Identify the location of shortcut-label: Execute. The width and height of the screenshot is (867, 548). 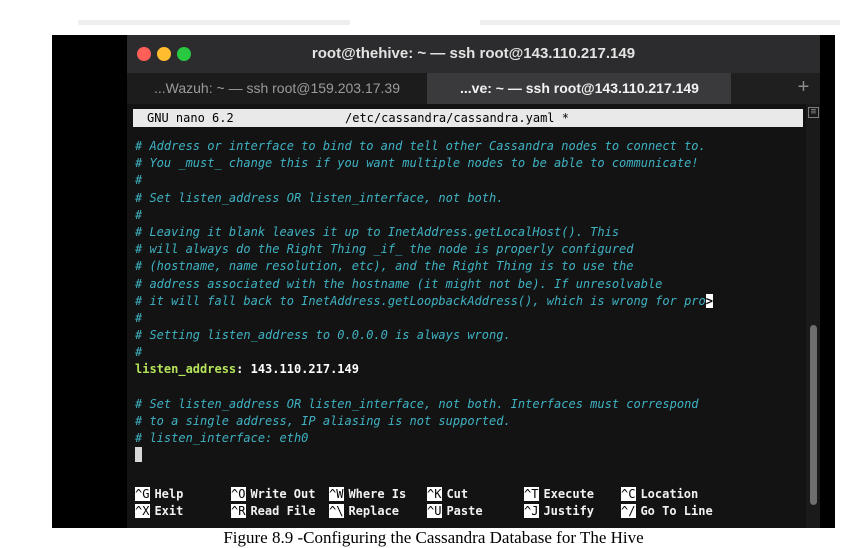
(569, 494).